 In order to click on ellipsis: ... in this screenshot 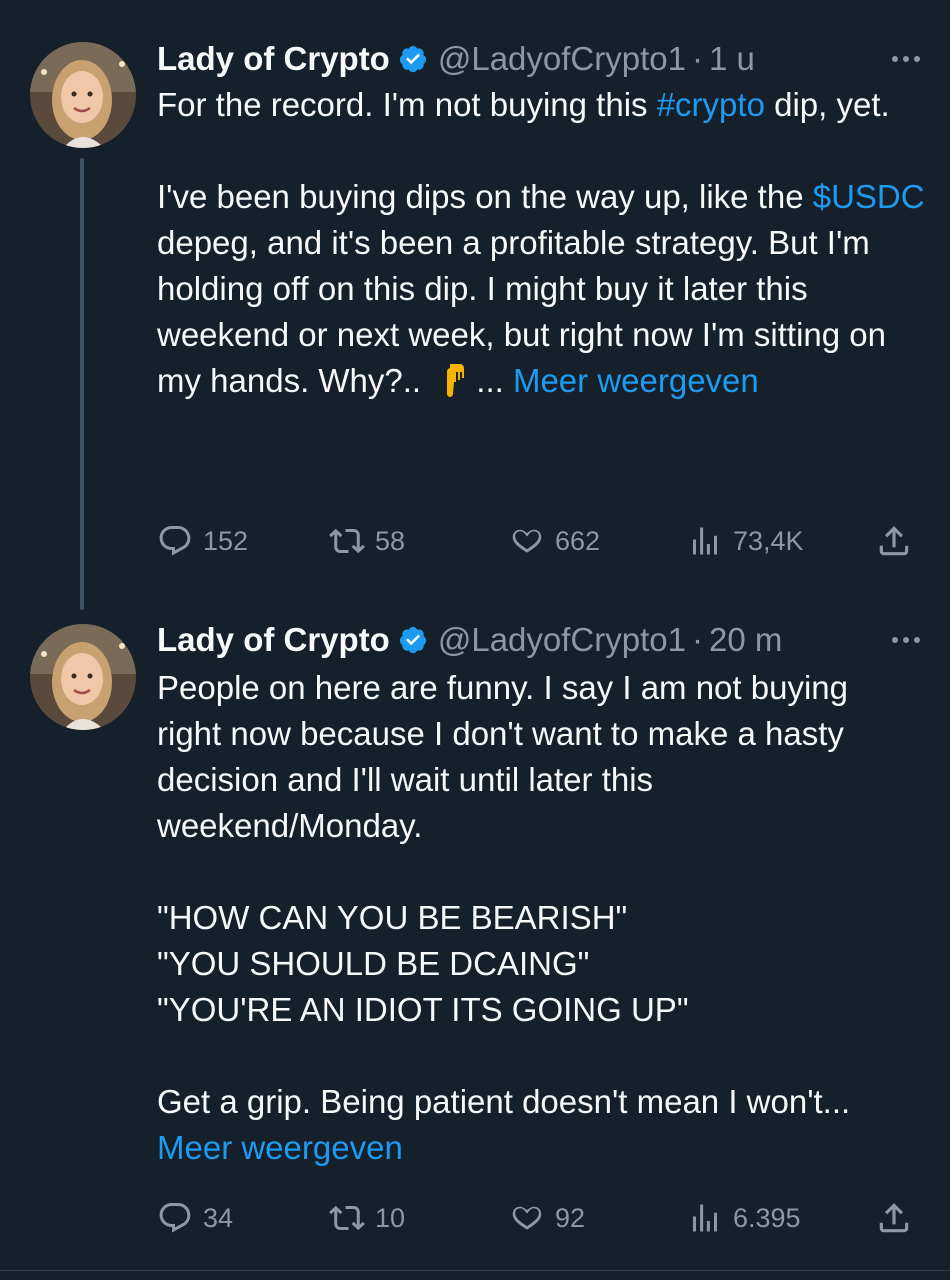, I will do `click(494, 380)`.